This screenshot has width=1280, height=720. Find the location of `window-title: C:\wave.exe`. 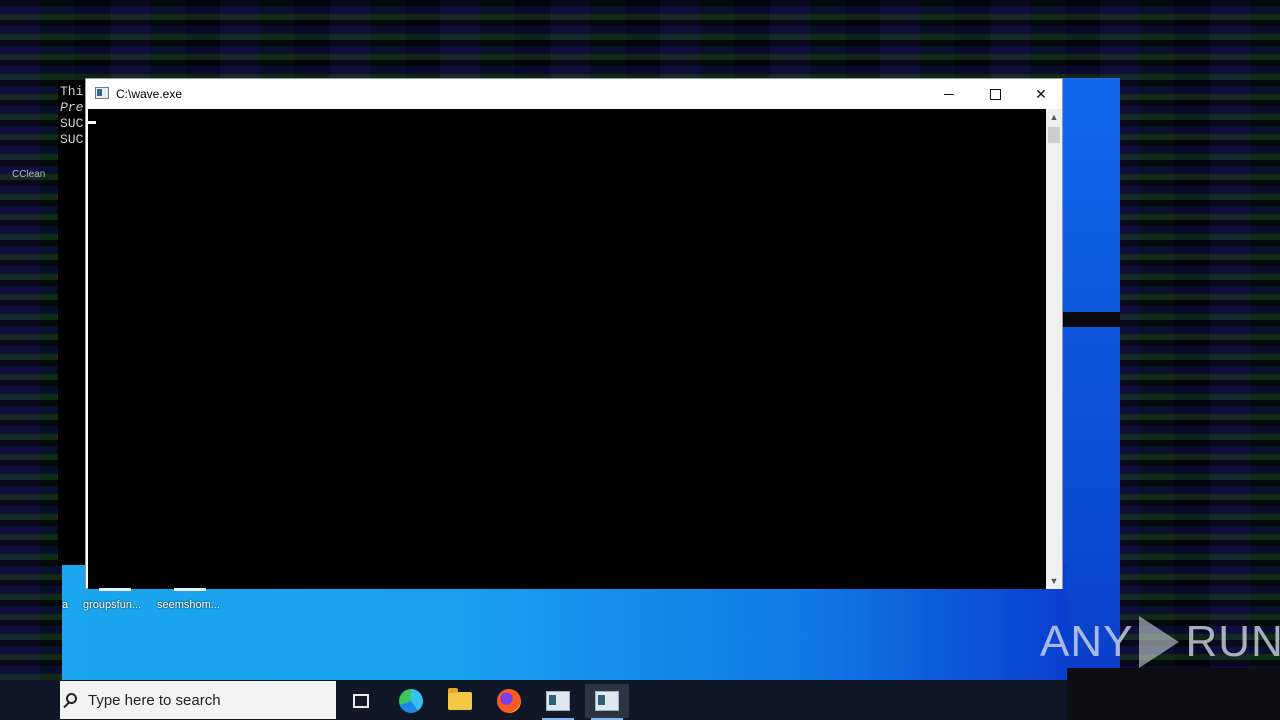

window-title: C:\wave.exe is located at coordinates (149, 94).